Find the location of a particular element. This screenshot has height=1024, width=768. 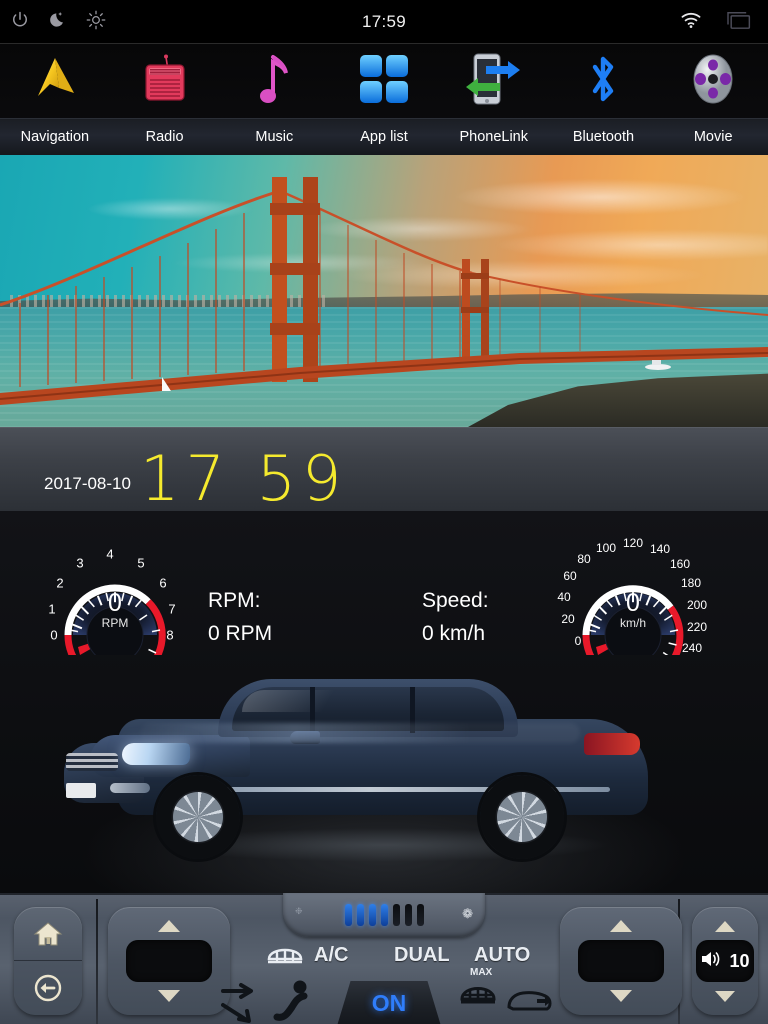

rpm-readout-value: 0 RPM is located at coordinates (240, 633).